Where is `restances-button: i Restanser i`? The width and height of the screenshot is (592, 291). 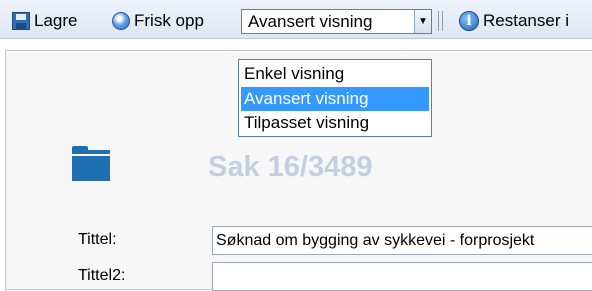
restances-button: i Restanser i is located at coordinates (514, 21).